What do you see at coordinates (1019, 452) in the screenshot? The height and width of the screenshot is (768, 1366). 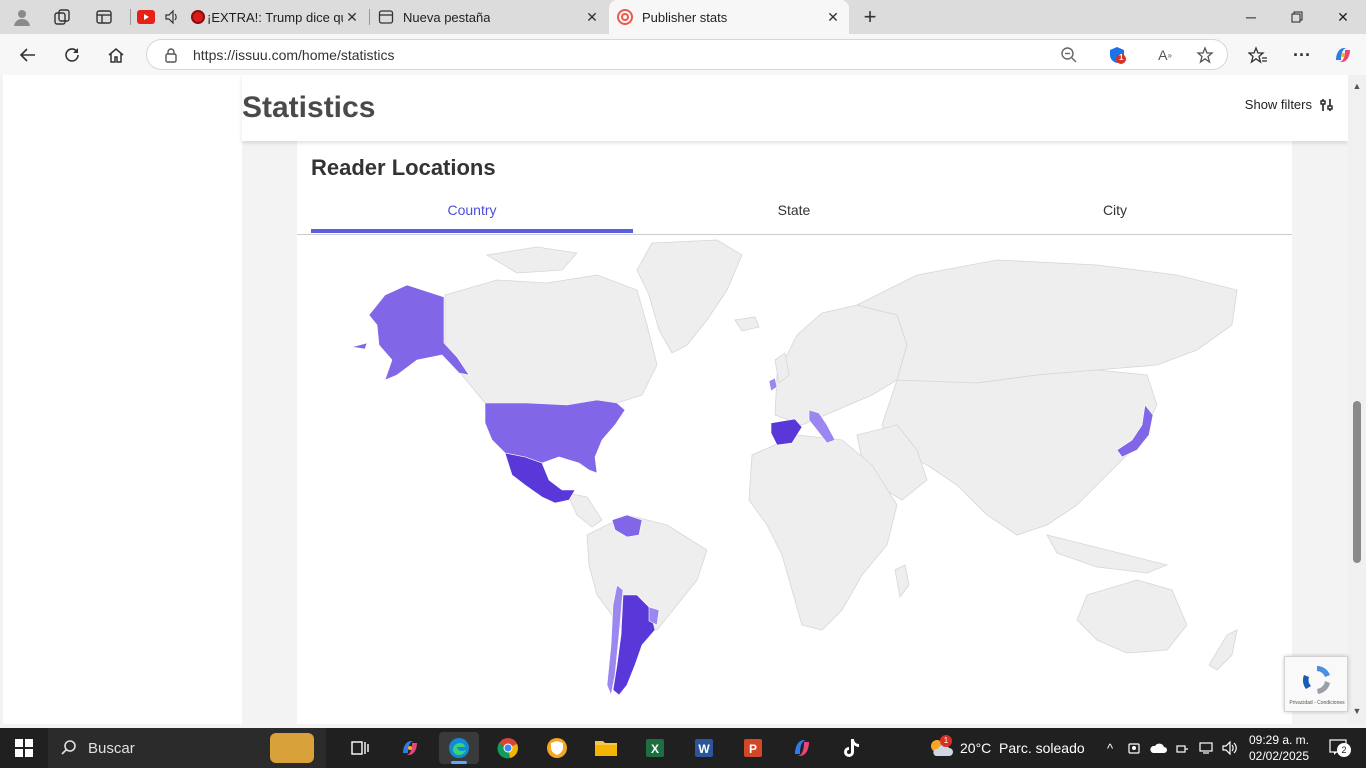 I see `map-region-asia` at bounding box center [1019, 452].